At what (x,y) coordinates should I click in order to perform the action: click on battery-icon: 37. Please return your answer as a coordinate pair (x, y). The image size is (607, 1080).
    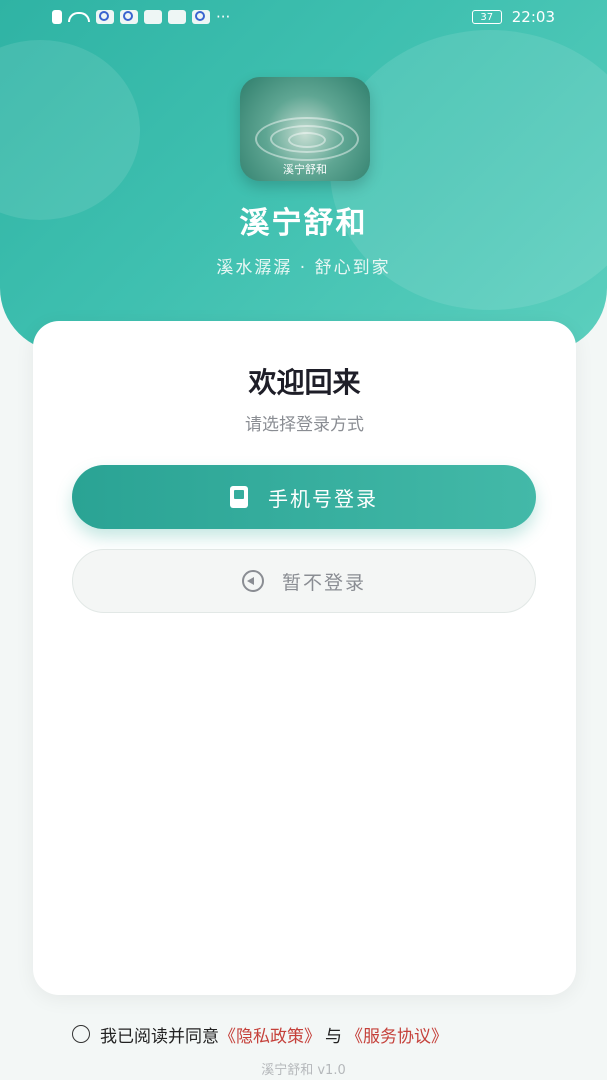
    Looking at the image, I should click on (486, 17).